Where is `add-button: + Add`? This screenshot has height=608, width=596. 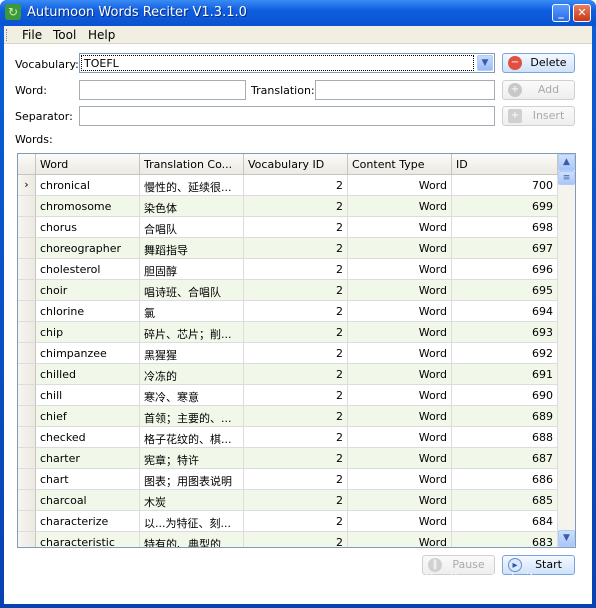
add-button: + Add is located at coordinates (538, 90).